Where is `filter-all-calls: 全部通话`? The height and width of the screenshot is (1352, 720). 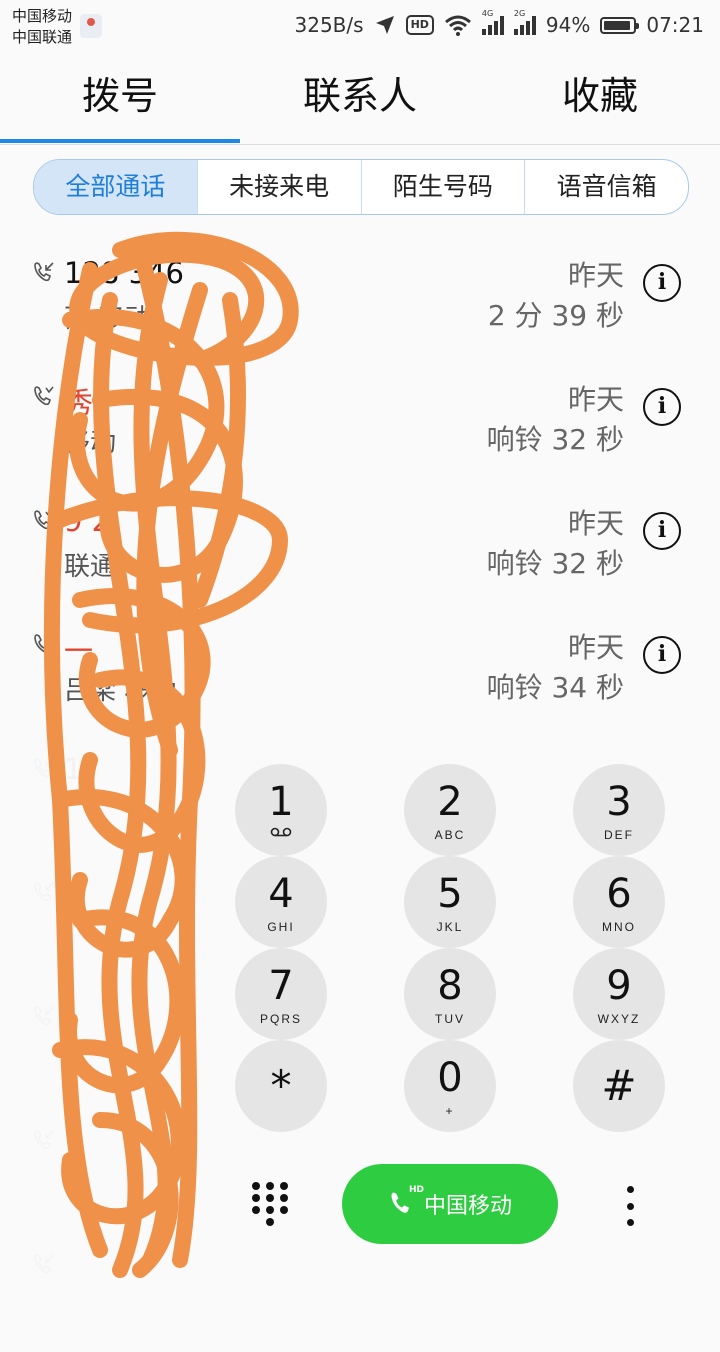 filter-all-calls: 全部通话 is located at coordinates (115, 187).